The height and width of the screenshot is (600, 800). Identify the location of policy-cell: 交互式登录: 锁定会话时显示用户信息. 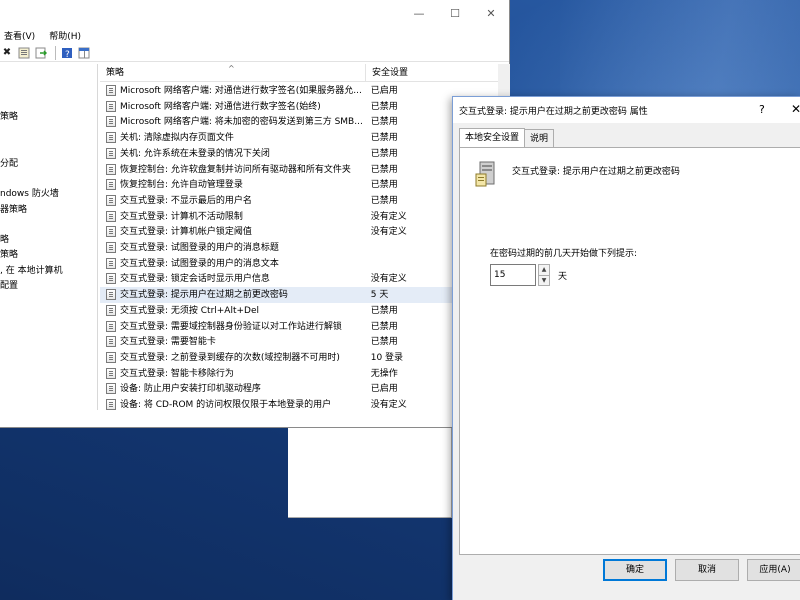
(195, 279).